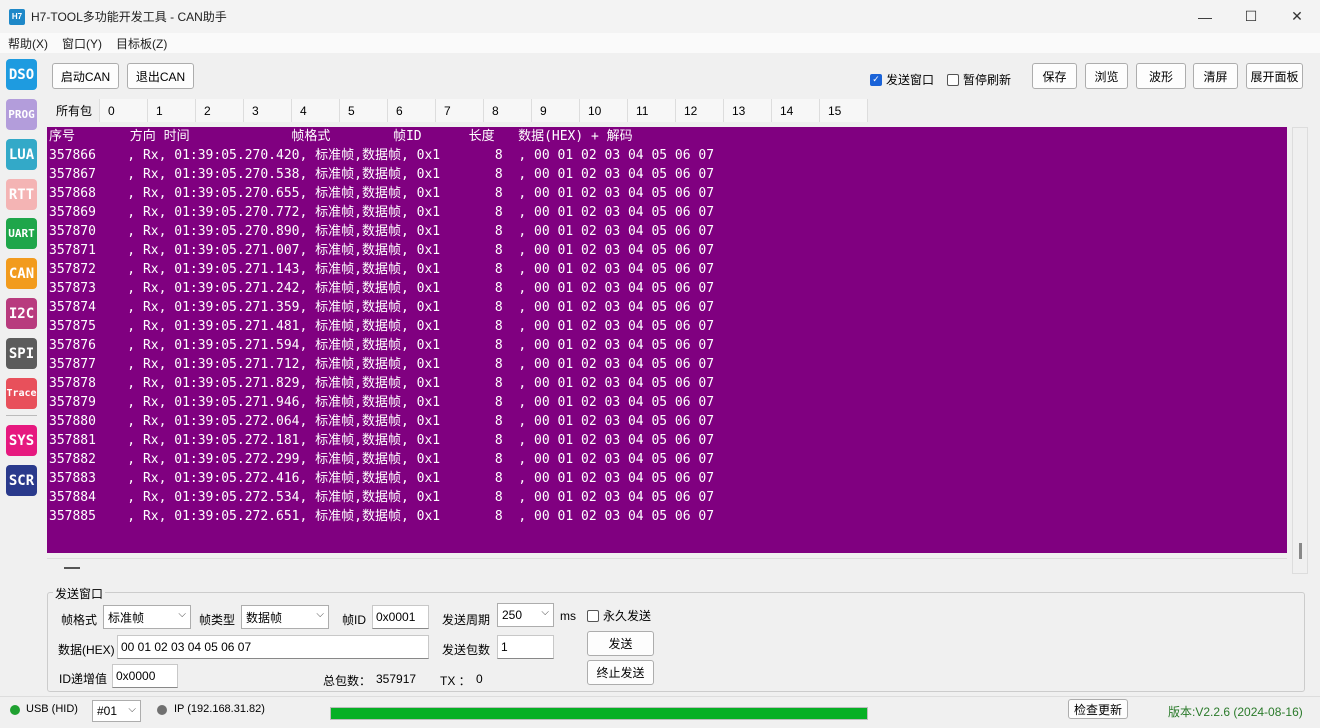 The width and height of the screenshot is (1320, 728). Describe the element at coordinates (72, 212) in the screenshot. I see `log-seq: 357869` at that location.